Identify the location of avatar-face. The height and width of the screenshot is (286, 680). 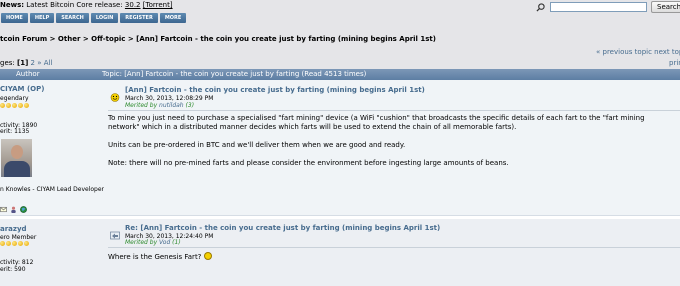
(17, 152).